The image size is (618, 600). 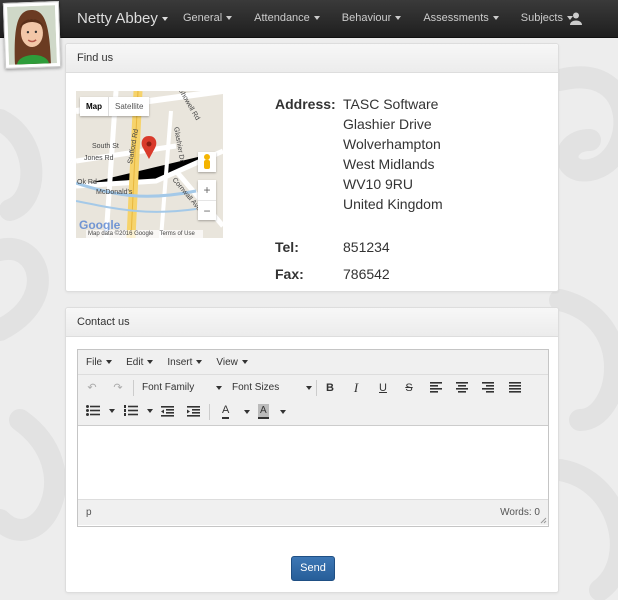 I want to click on menu-view: View, so click(x=232, y=362).